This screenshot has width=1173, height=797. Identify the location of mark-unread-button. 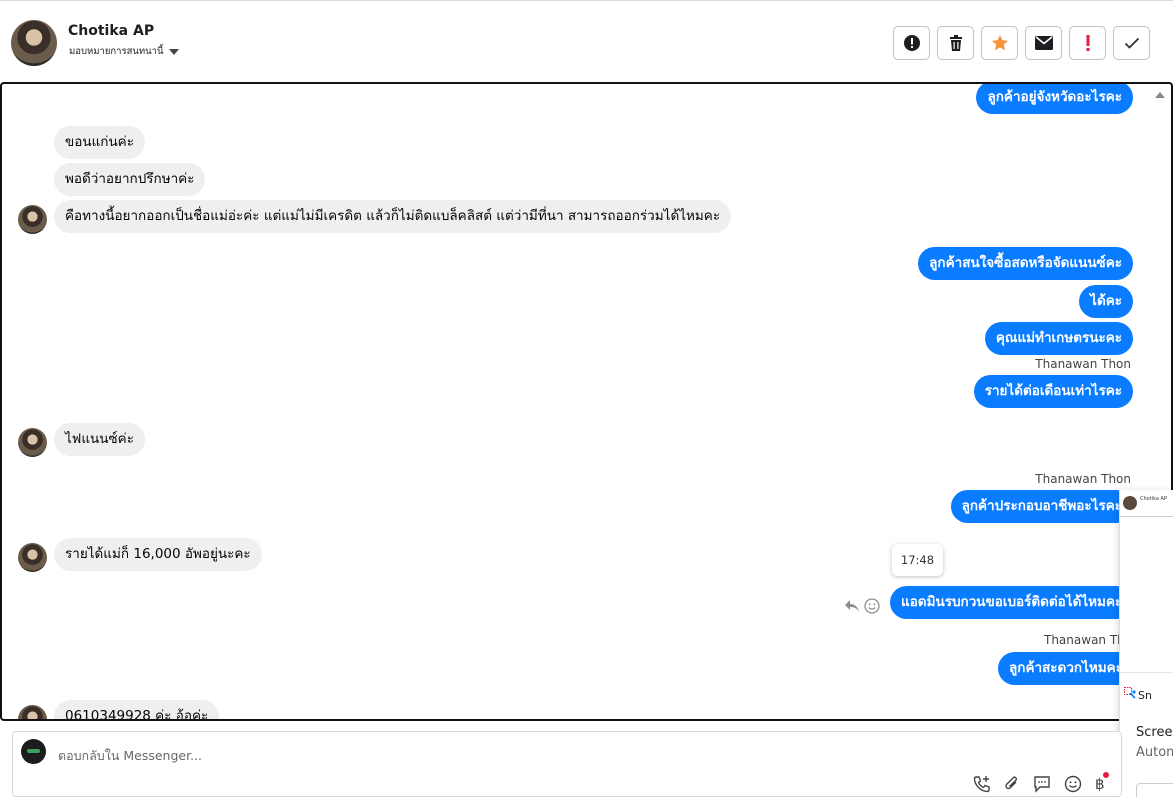
(1043, 43).